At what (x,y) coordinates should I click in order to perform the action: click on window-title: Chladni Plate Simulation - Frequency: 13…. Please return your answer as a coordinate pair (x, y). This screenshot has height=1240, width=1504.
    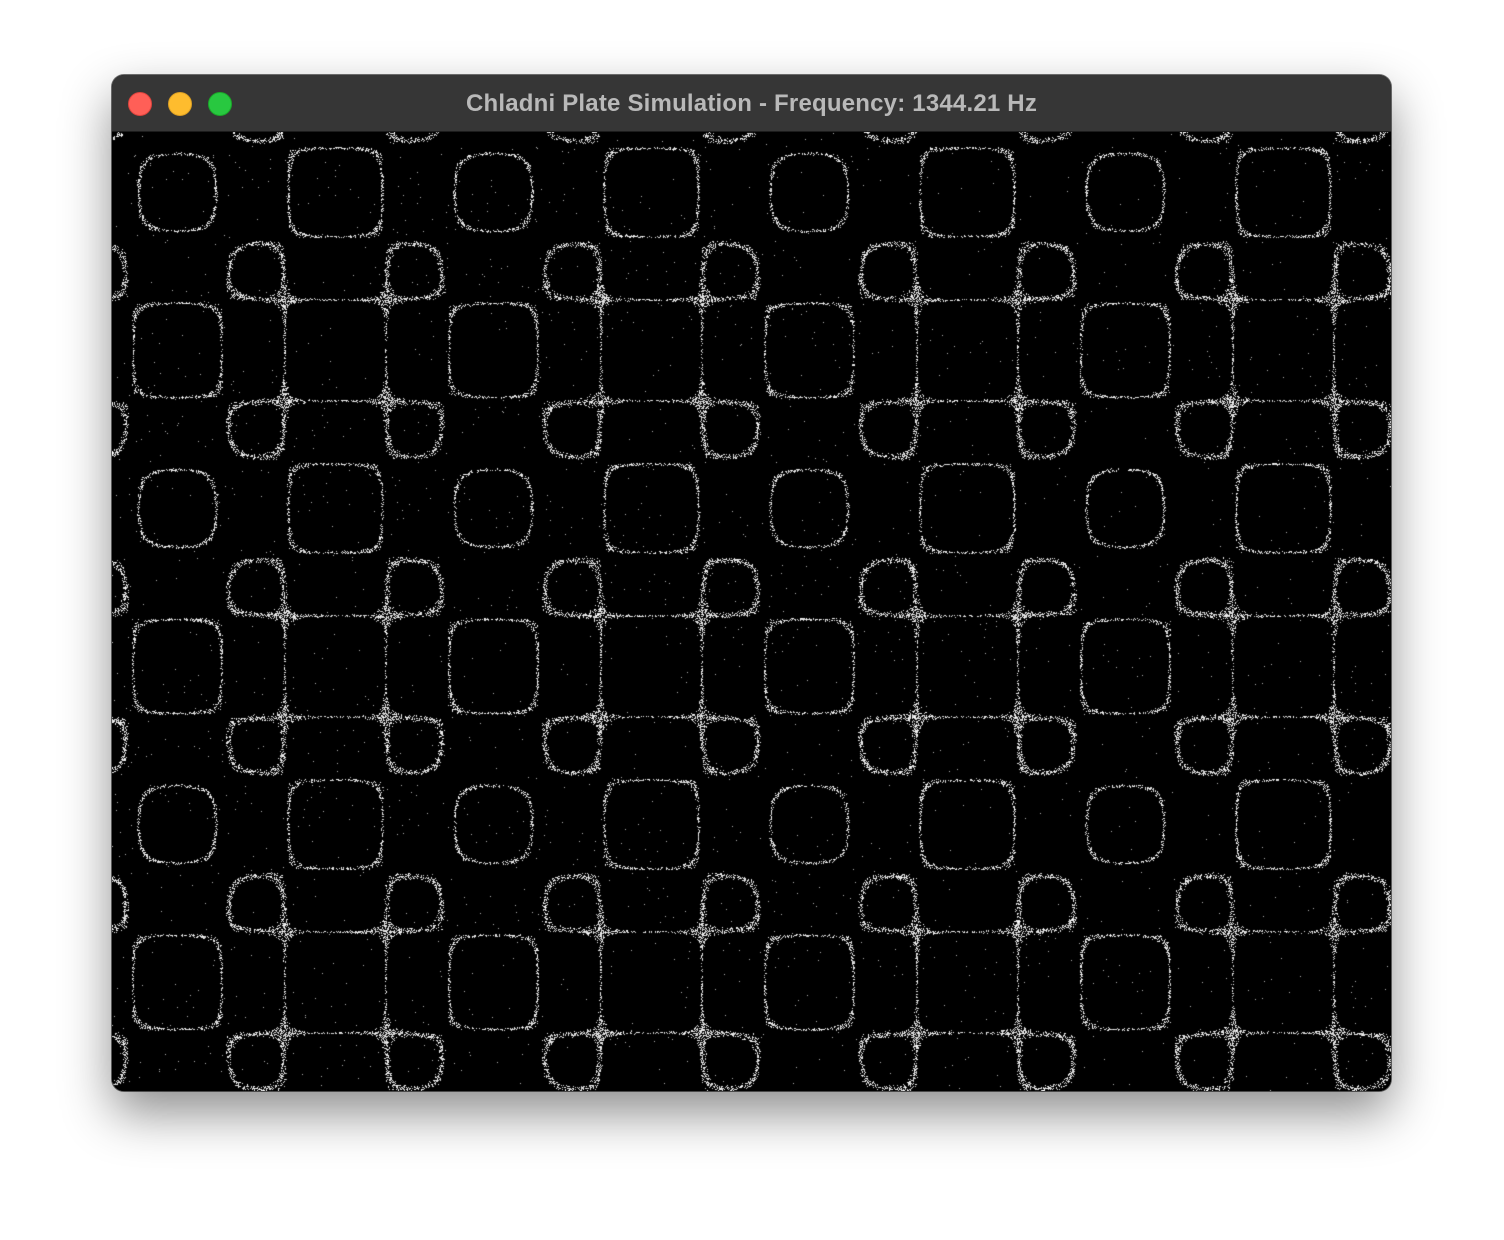
    Looking at the image, I should click on (751, 103).